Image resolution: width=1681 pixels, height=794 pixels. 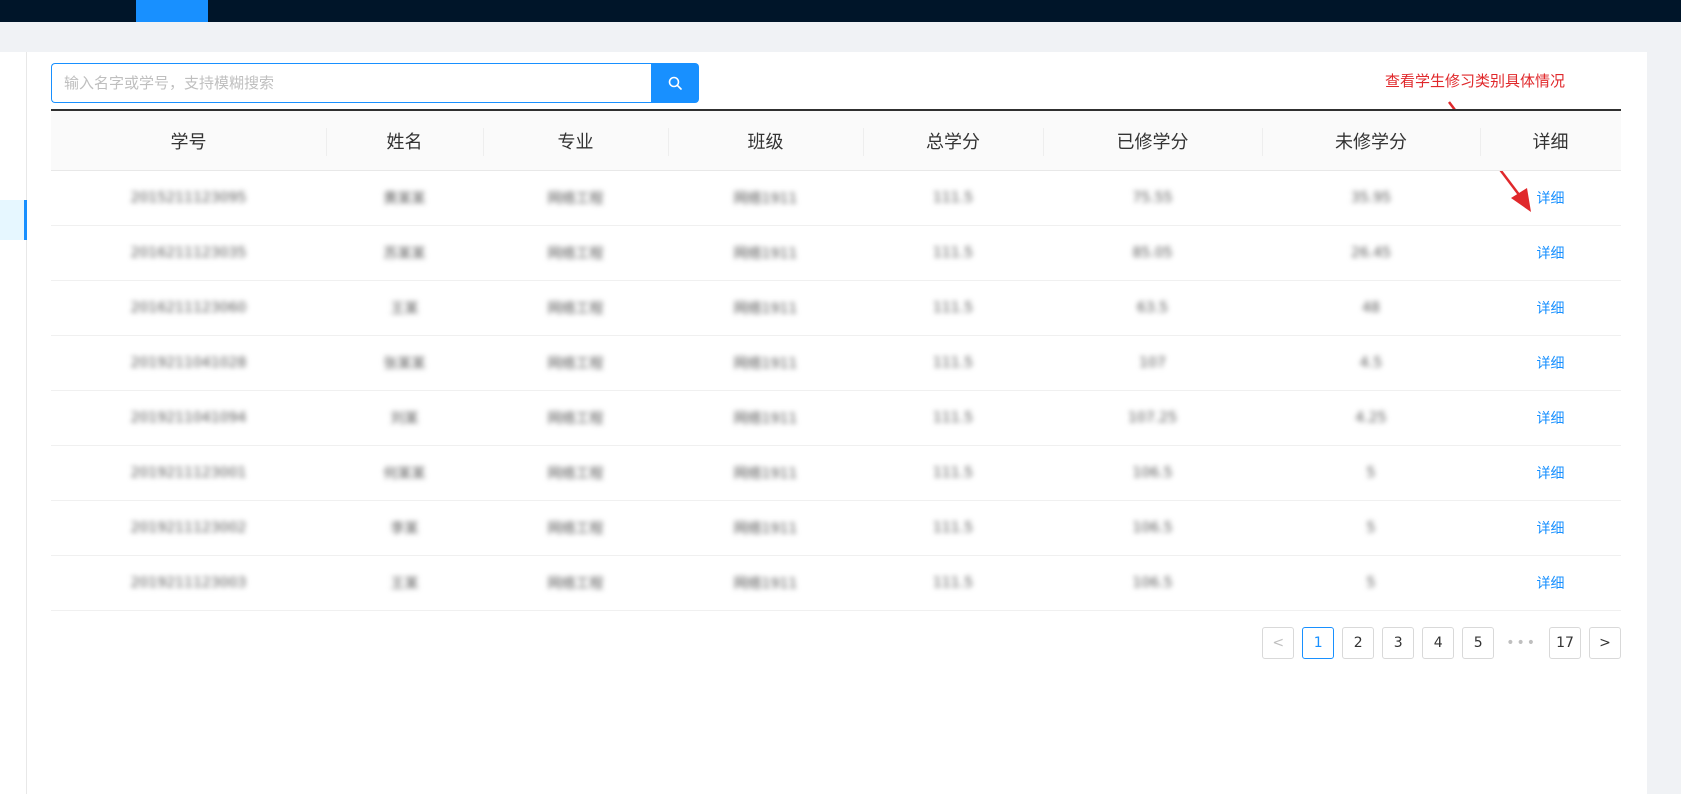 I want to click on cell-remaining-credits: 48, so click(x=1371, y=308).